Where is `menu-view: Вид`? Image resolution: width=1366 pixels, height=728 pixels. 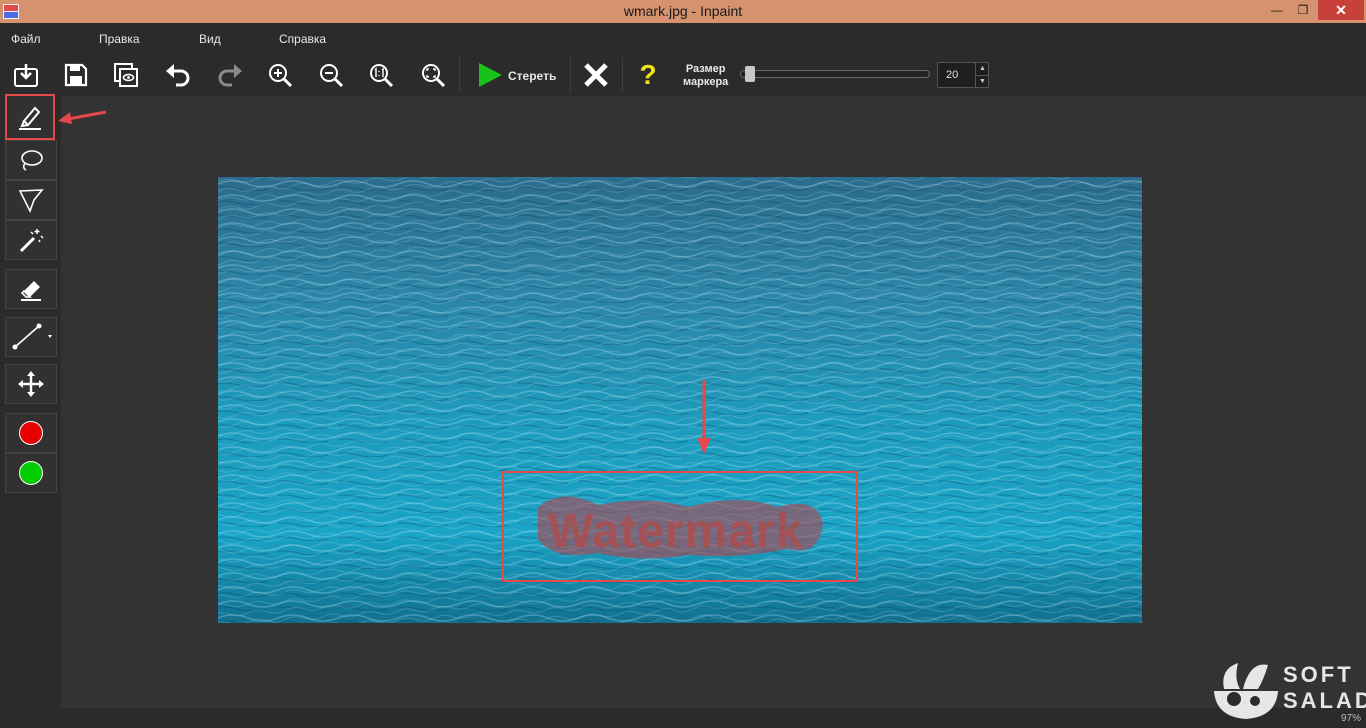
menu-view: Вид is located at coordinates (210, 39).